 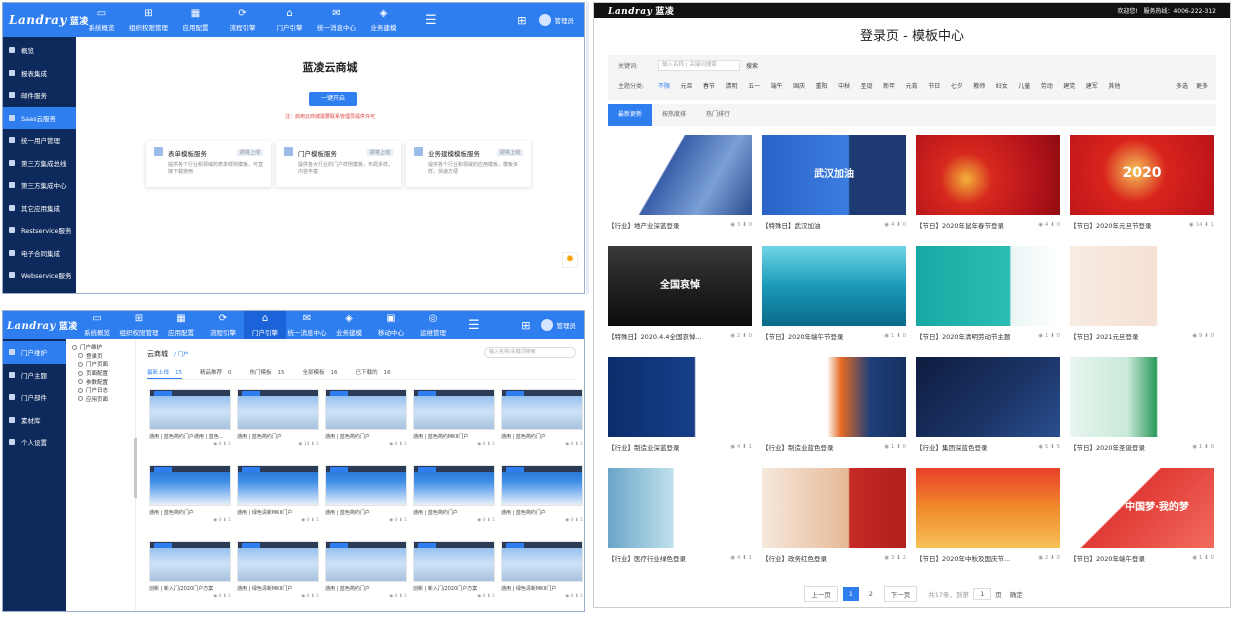 I want to click on keyword-input: 输入名称 | 关键词搜索, so click(x=699, y=65).